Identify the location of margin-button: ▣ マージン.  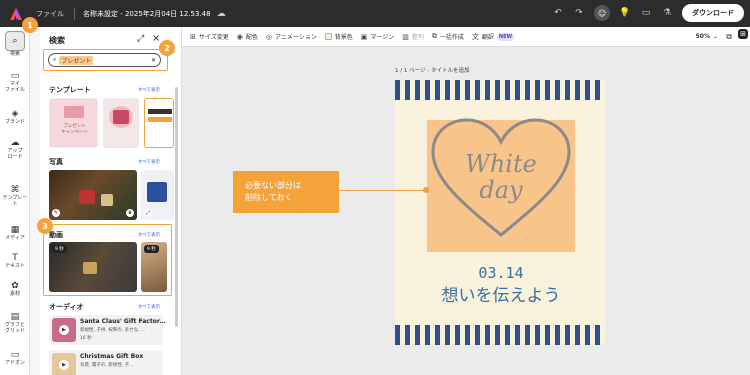
(377, 37).